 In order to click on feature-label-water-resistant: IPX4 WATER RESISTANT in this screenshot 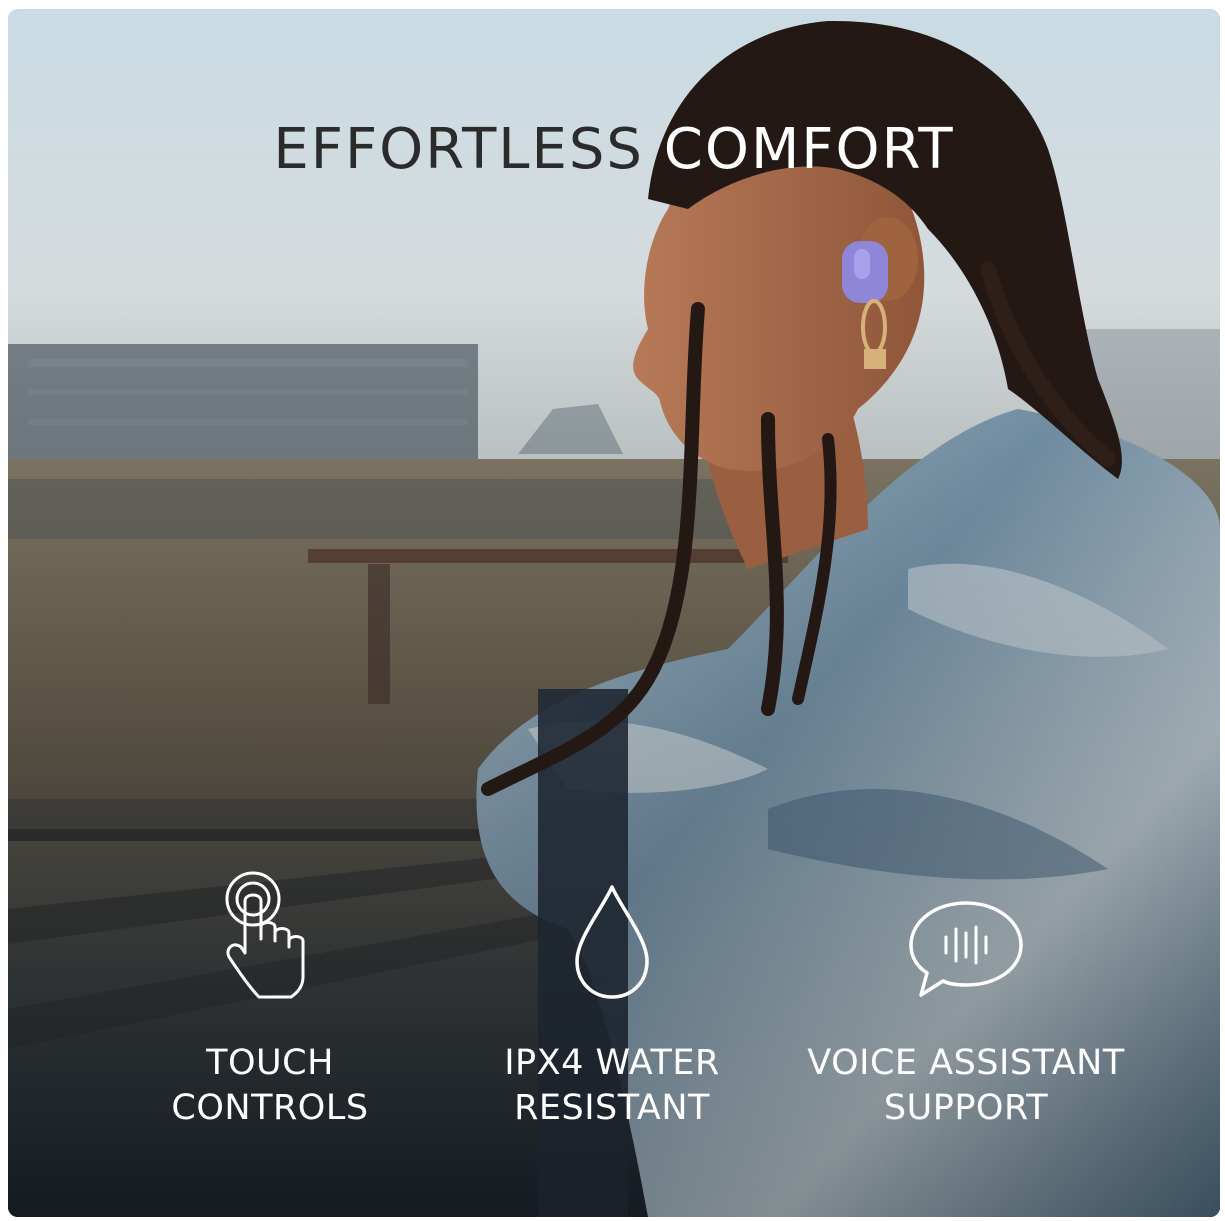, I will do `click(612, 1085)`.